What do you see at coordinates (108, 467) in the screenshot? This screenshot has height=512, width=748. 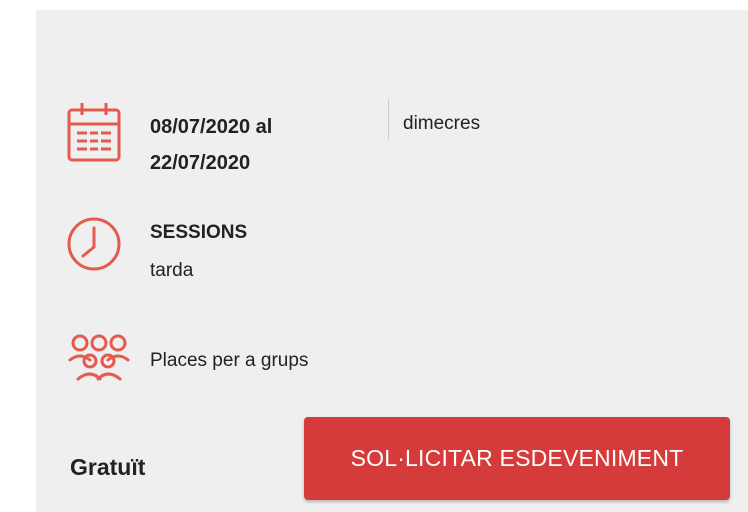 I see `price-label: Gratuït` at bounding box center [108, 467].